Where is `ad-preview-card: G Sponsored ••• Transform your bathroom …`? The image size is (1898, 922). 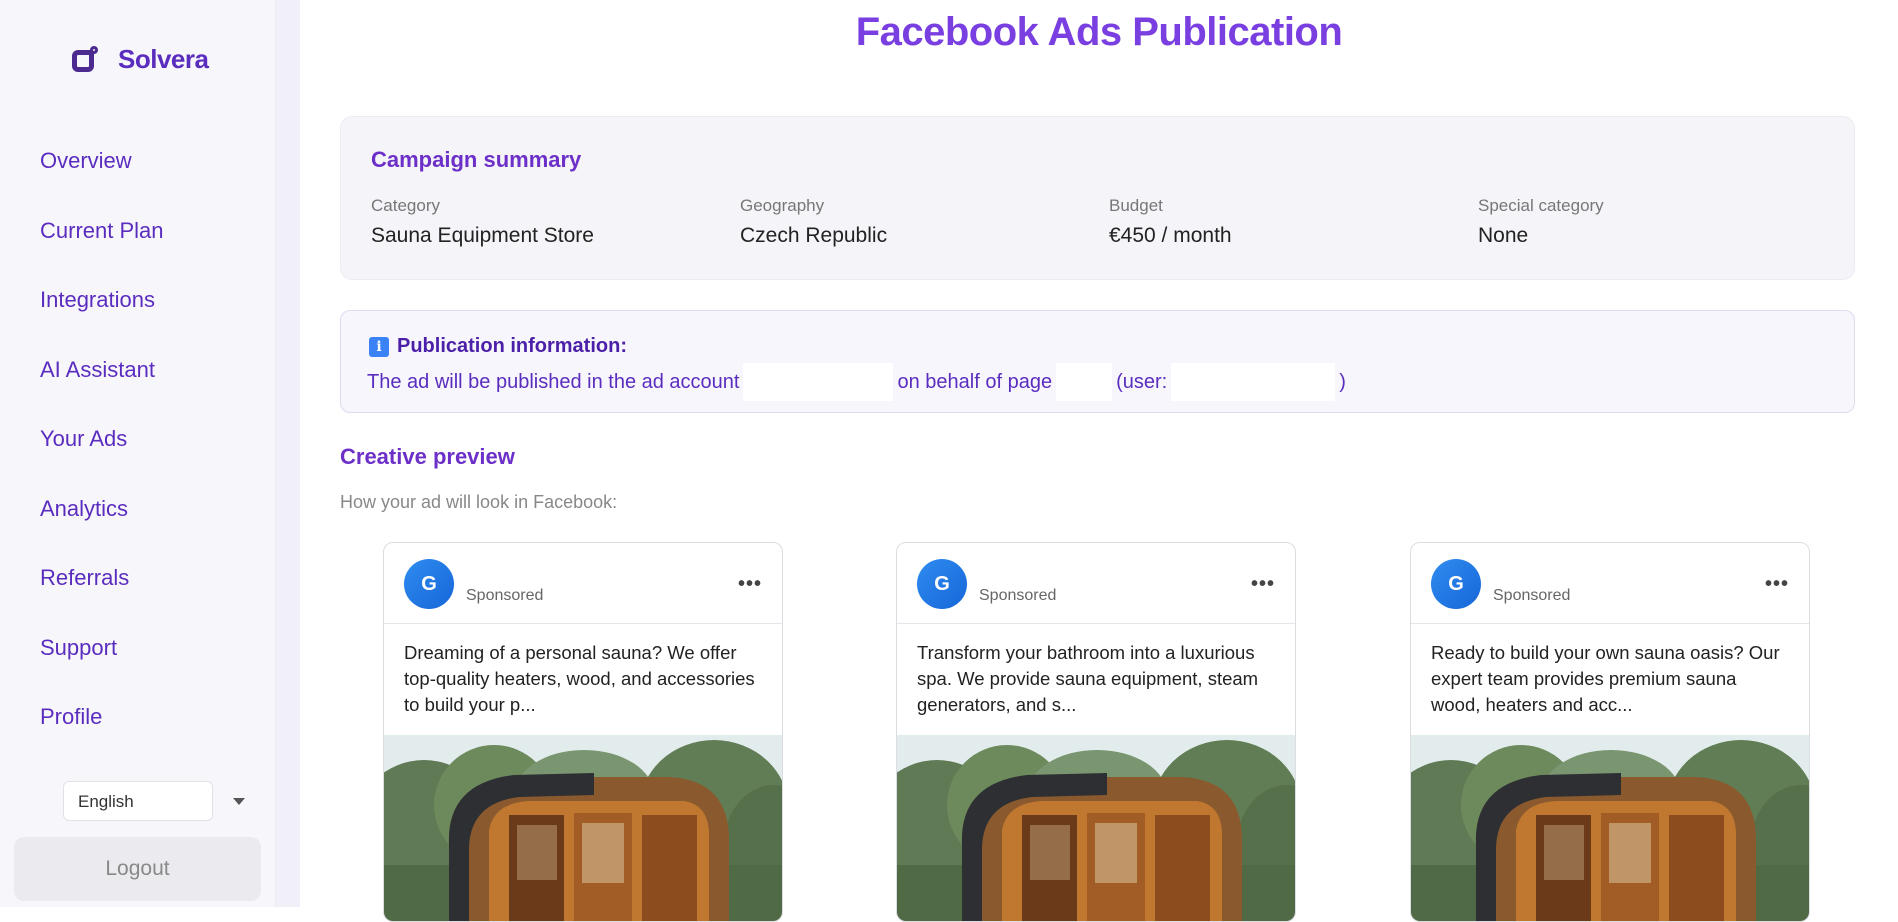
ad-preview-card: G Sponsored ••• Transform your bathroom … is located at coordinates (1096, 732).